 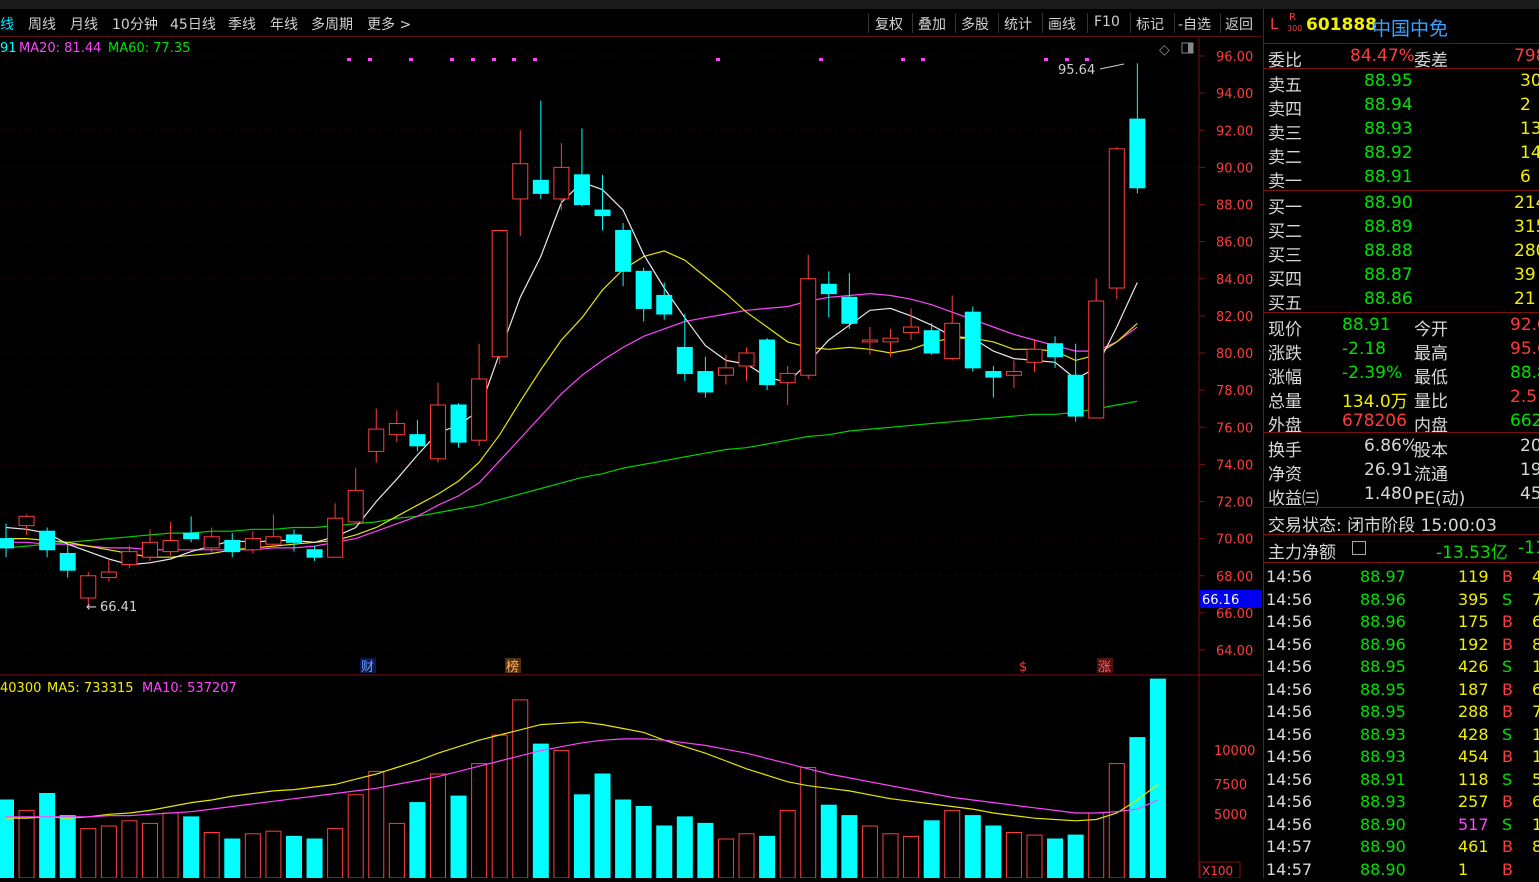 What do you see at coordinates (1473, 689) in the screenshot?
I see `trade-volume: 187` at bounding box center [1473, 689].